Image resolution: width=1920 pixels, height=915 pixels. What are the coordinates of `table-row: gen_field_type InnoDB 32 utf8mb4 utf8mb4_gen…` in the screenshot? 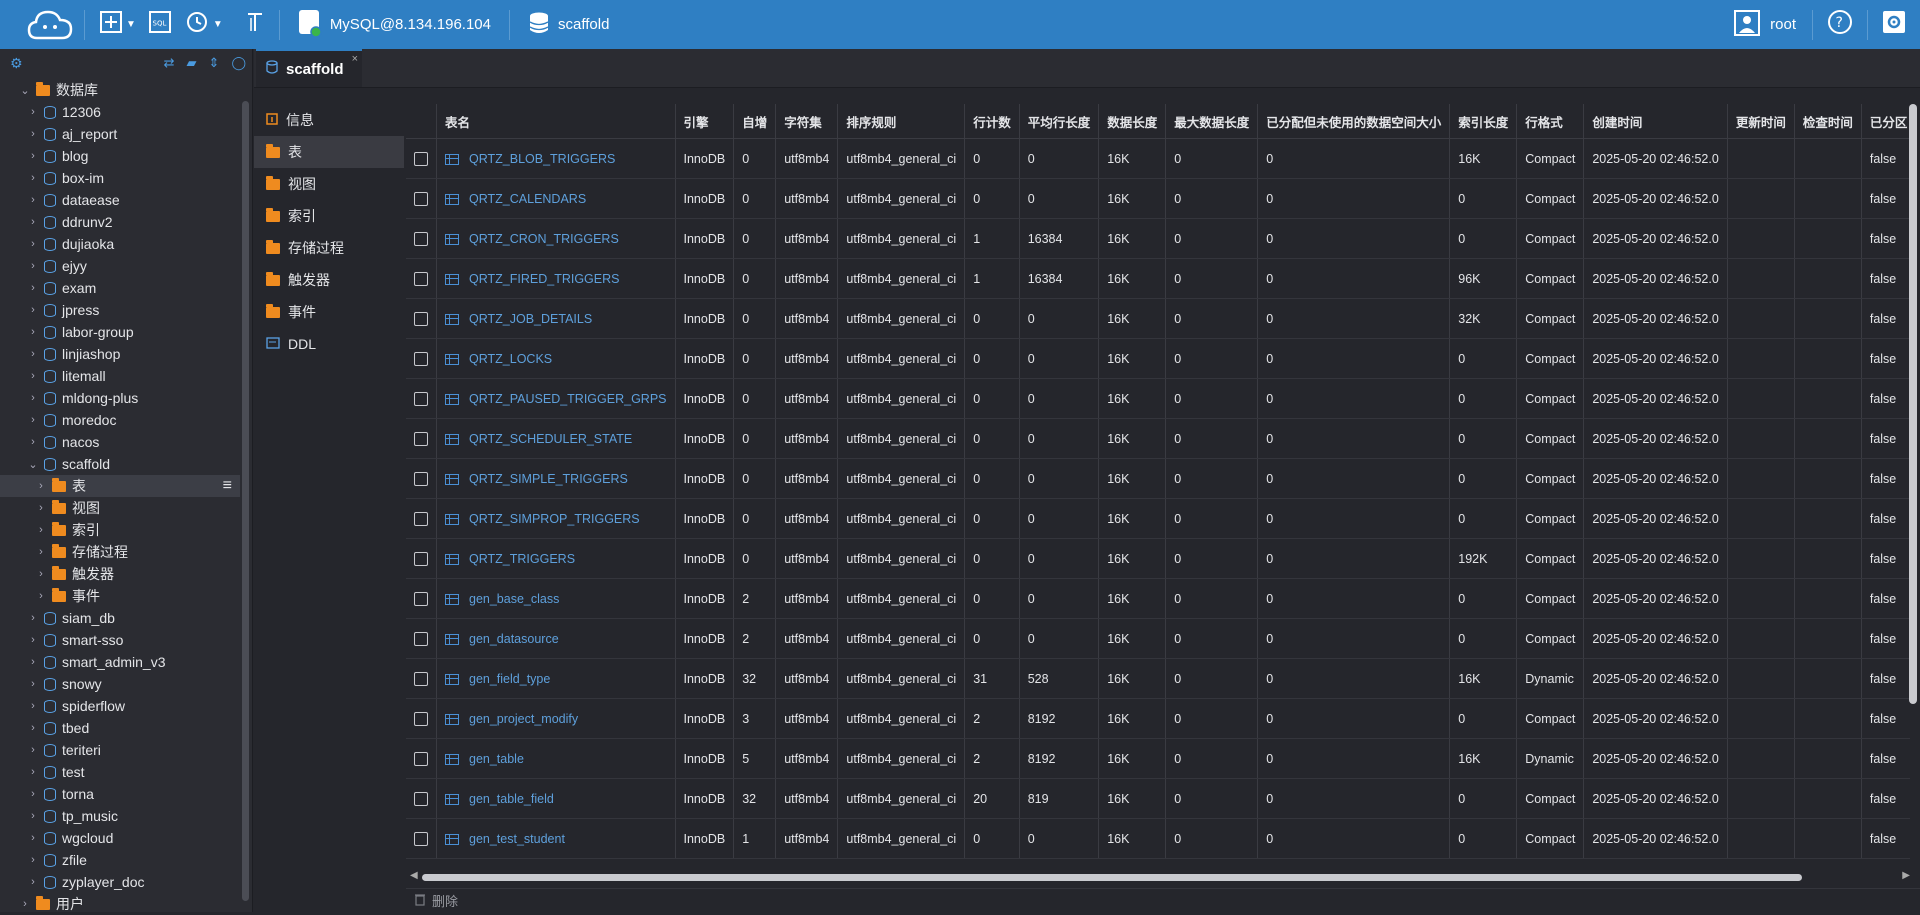 It's located at (1158, 678).